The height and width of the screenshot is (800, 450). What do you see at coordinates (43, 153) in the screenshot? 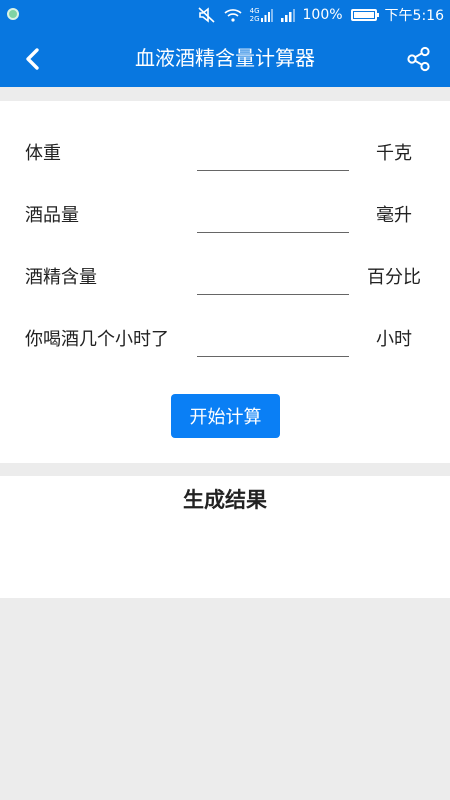
I see `weight-label: 体重` at bounding box center [43, 153].